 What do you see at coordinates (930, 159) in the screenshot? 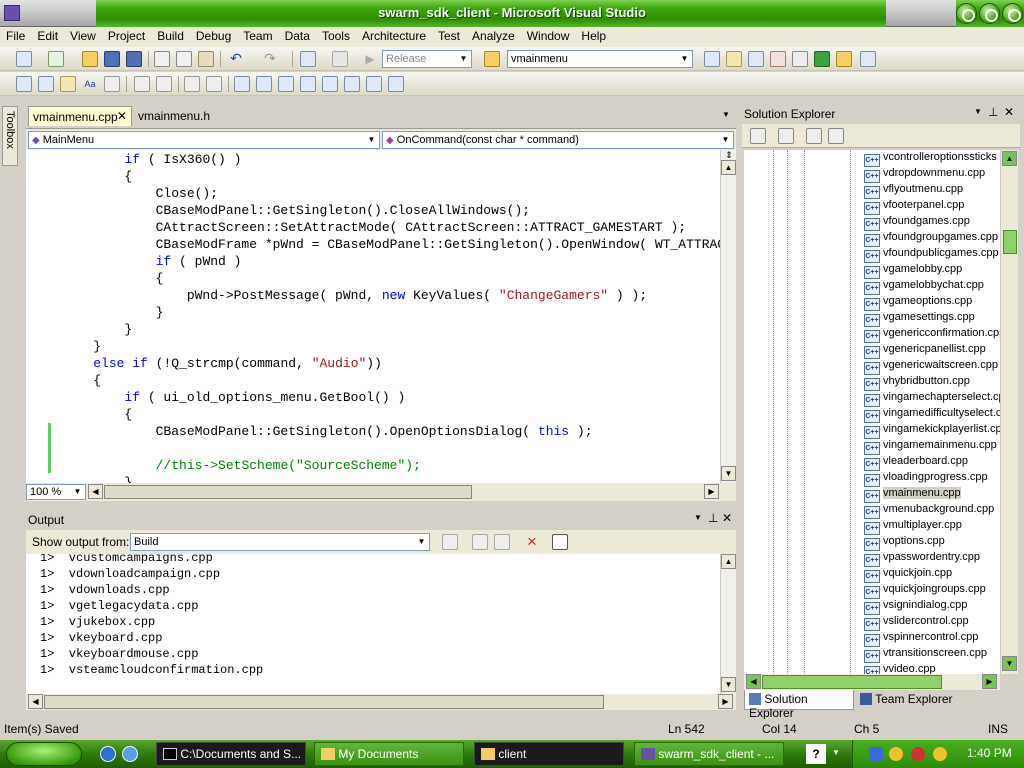
I see `solution-file-item: C++ vcontrolleroptionssticks` at bounding box center [930, 159].